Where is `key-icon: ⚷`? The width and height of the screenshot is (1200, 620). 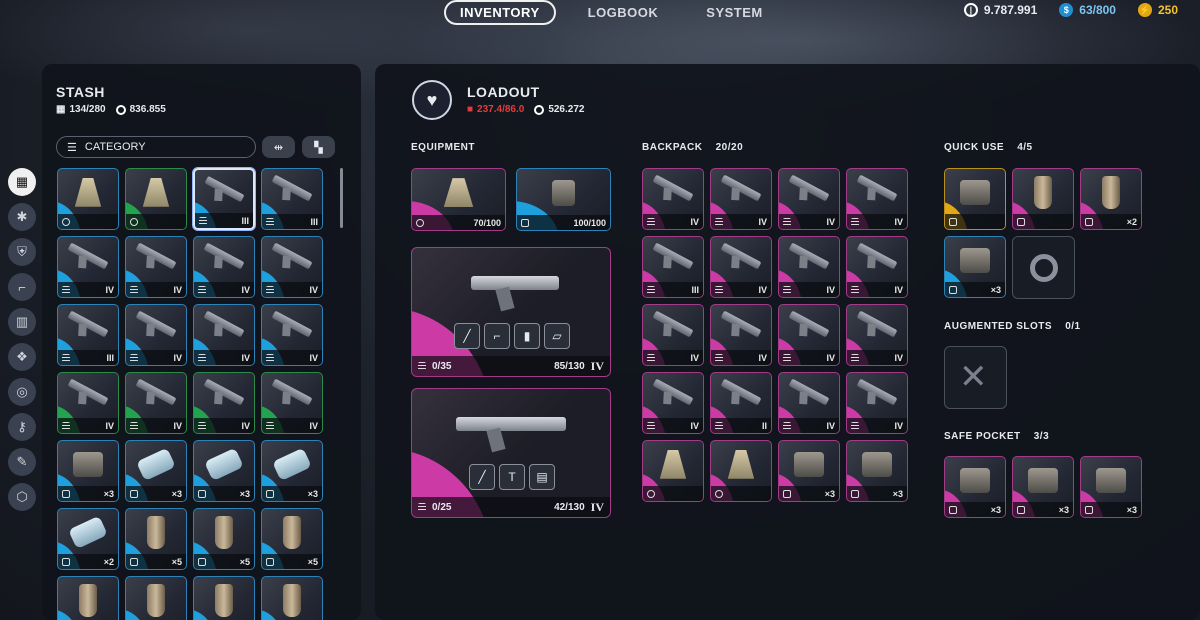 key-icon: ⚷ is located at coordinates (22, 427).